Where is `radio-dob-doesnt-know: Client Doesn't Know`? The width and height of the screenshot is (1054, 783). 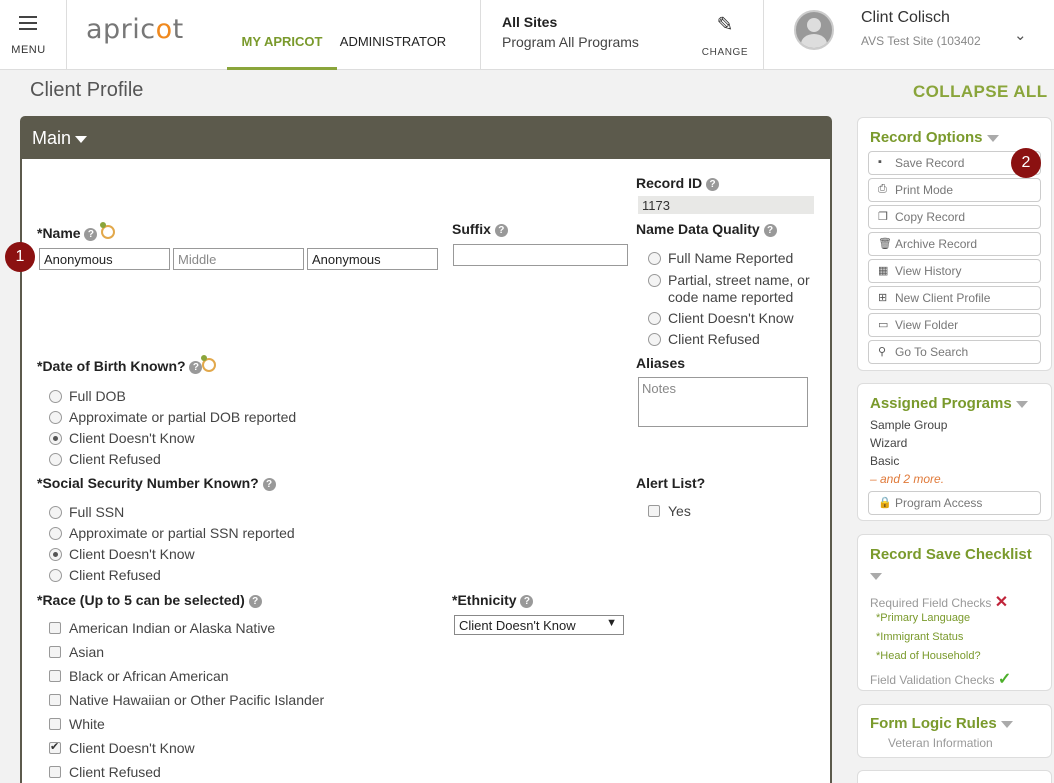
radio-dob-doesnt-know: Client Doesn't Know is located at coordinates (122, 438).